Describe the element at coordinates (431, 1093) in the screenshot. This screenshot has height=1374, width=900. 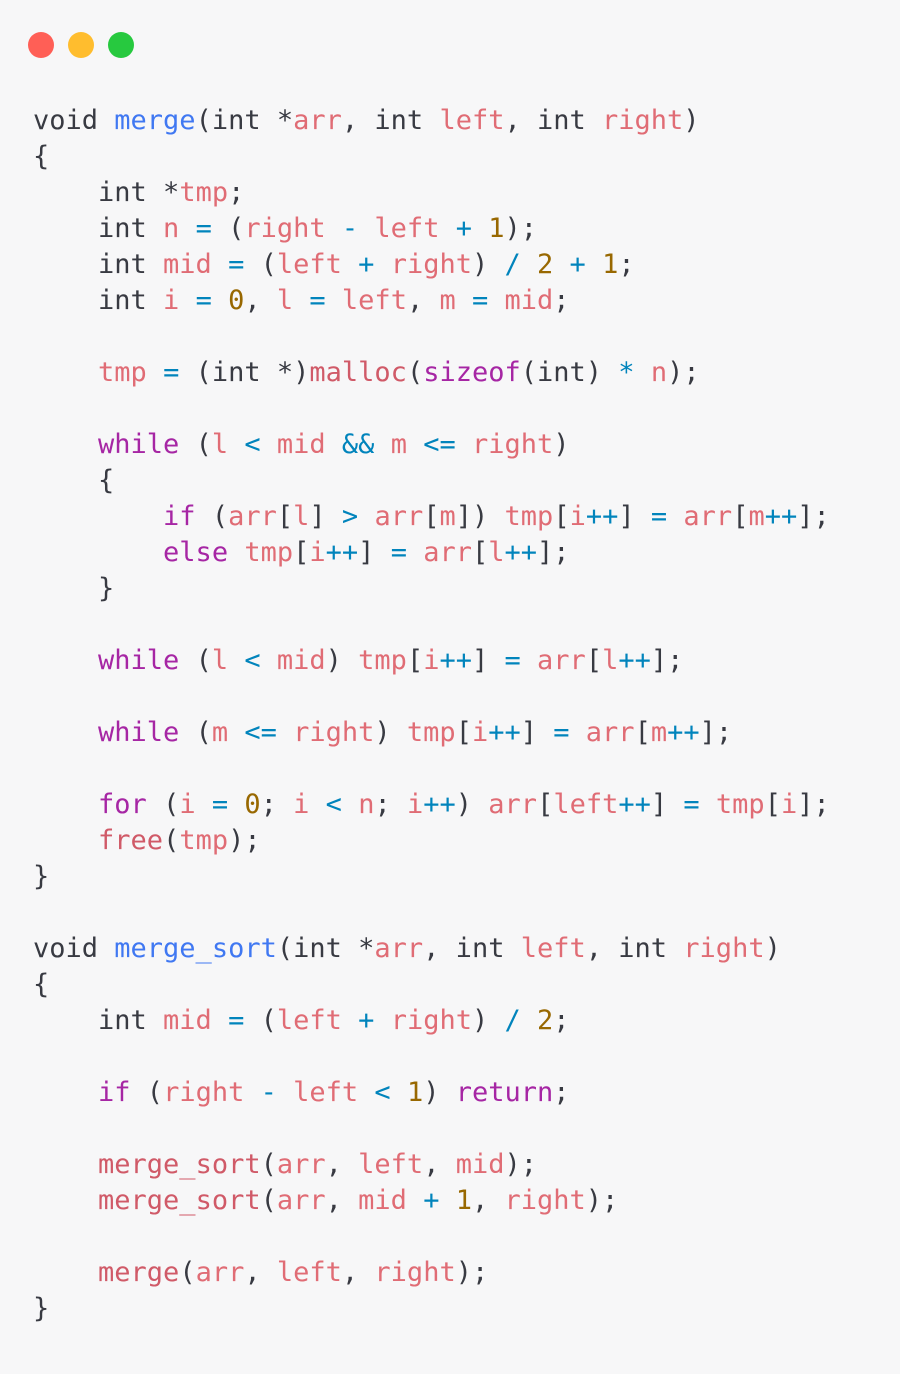
I see `code-line: if (right - left < 1) return;` at that location.